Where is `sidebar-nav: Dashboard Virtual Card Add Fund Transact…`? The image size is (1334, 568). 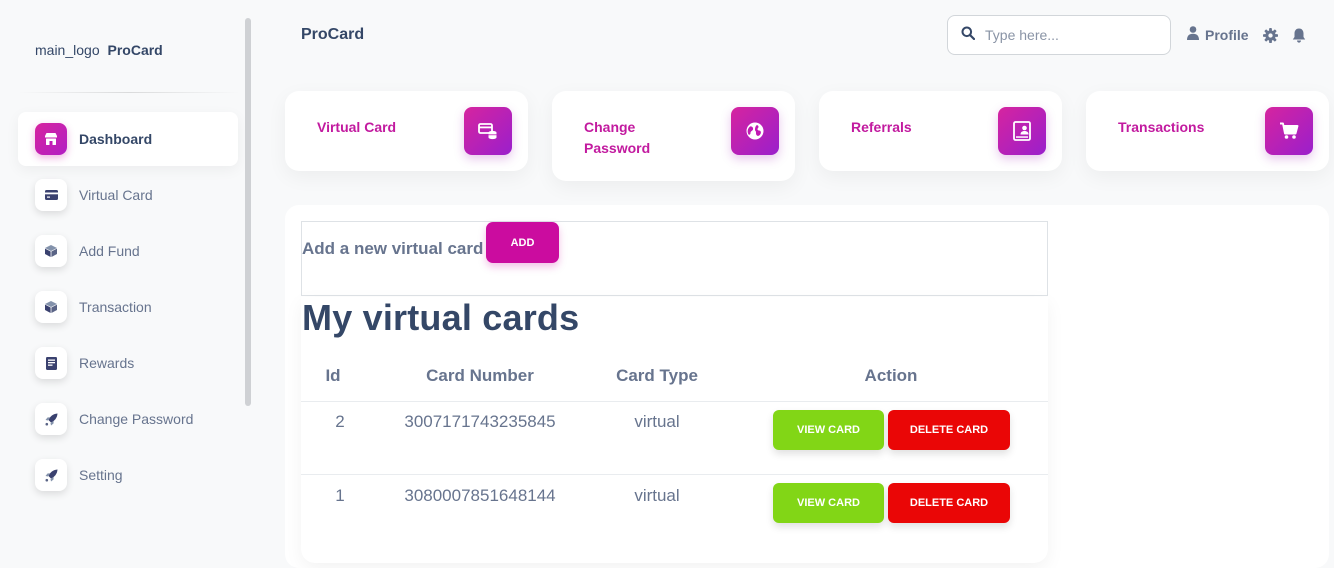
sidebar-nav: Dashboard Virtual Card Add Fund Transact… is located at coordinates (128, 308).